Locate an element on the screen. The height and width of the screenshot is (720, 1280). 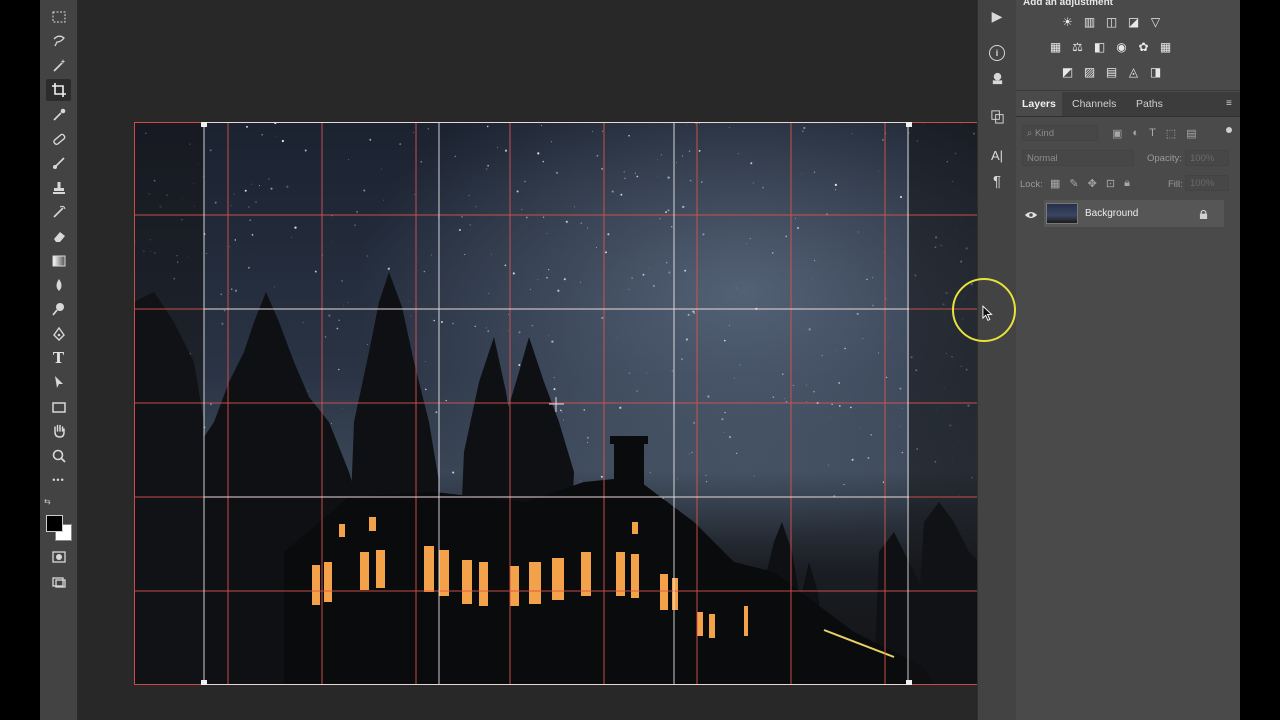
zoom-tool-icon is located at coordinates (58, 456).